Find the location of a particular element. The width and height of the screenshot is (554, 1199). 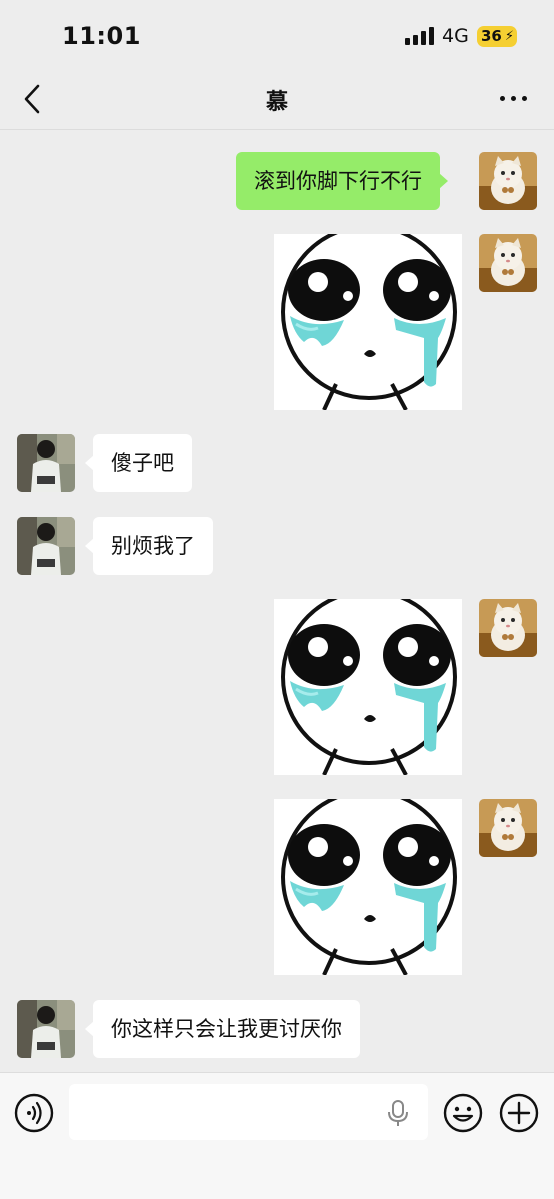

voice-icon is located at coordinates (34, 1113).